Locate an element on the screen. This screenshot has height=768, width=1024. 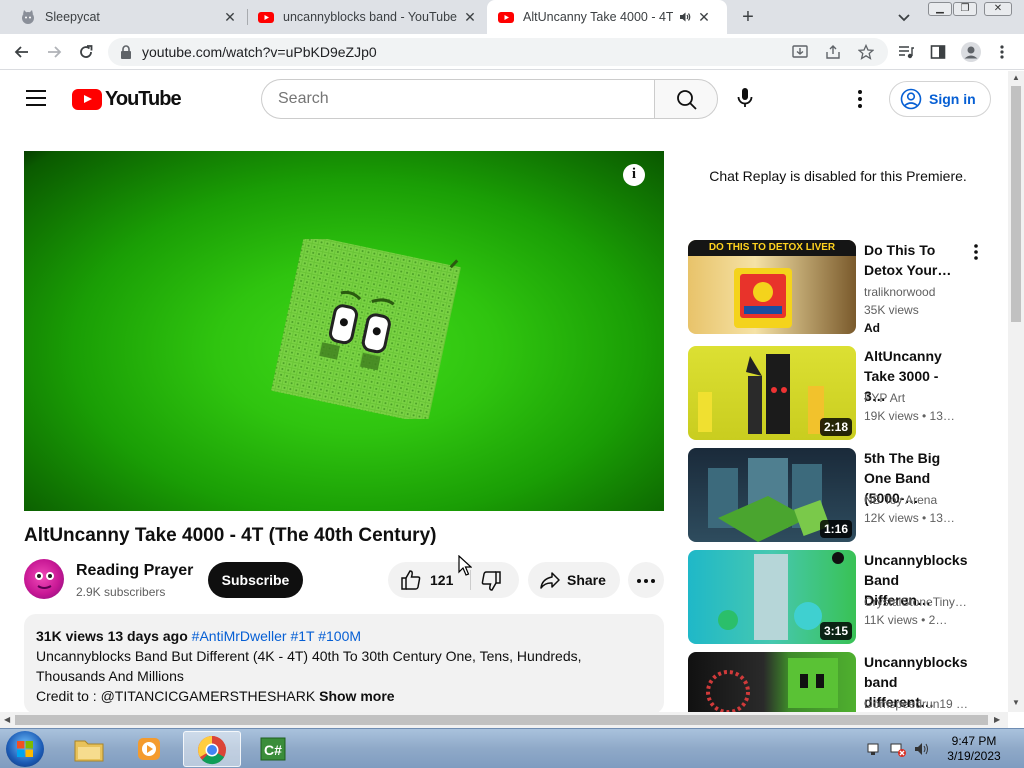
sign-in-button: Sign in is located at coordinates (940, 99).